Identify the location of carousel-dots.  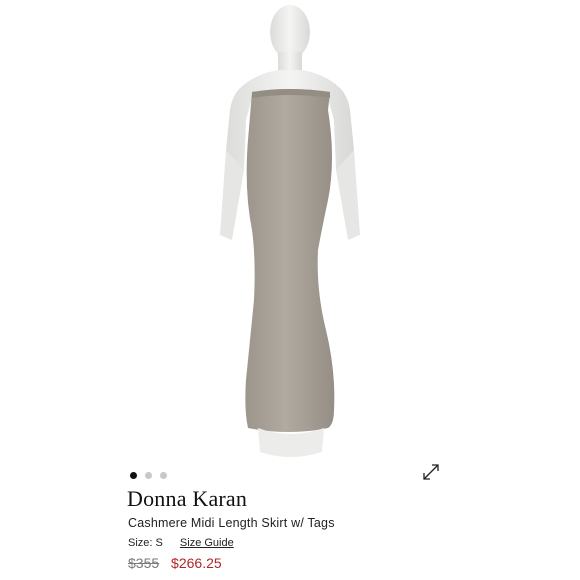
(148, 475).